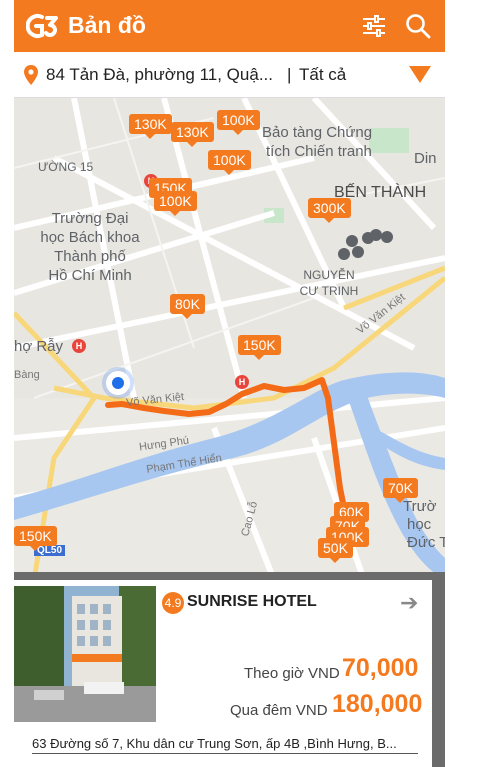 The image size is (480, 767). I want to click on price-marker: 300K, so click(329, 210).